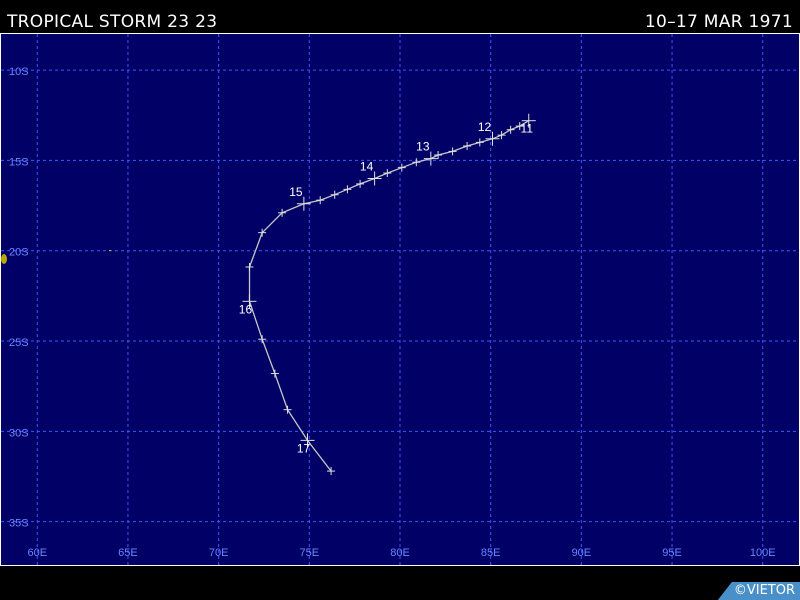 The width and height of the screenshot is (800, 600). I want to click on day-label: 13, so click(423, 147).